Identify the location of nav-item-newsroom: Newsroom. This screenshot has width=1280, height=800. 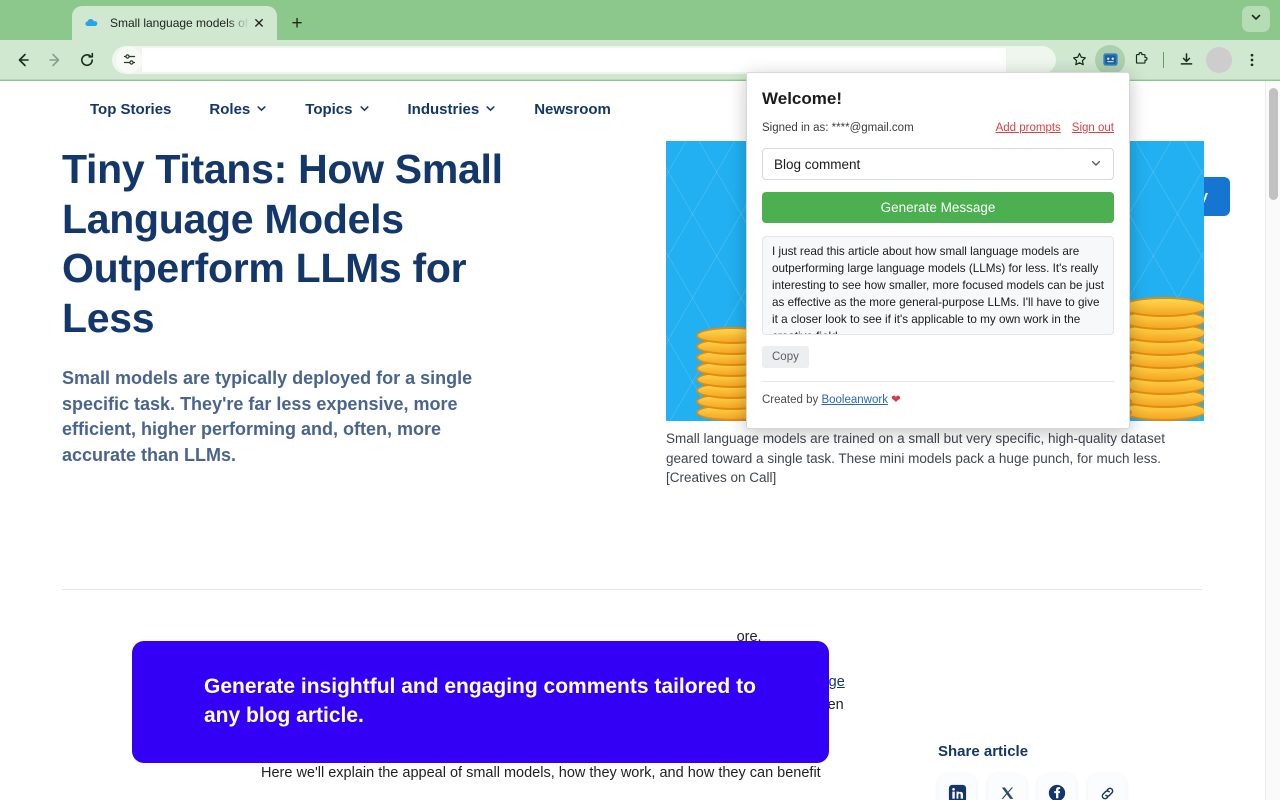
(572, 109).